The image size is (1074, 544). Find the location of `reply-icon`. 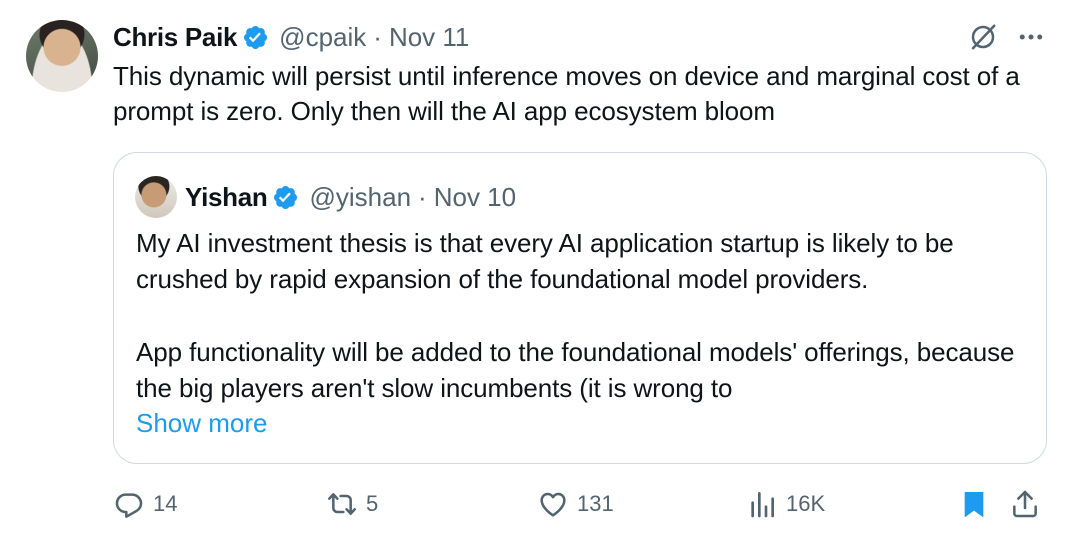

reply-icon is located at coordinates (129, 505).